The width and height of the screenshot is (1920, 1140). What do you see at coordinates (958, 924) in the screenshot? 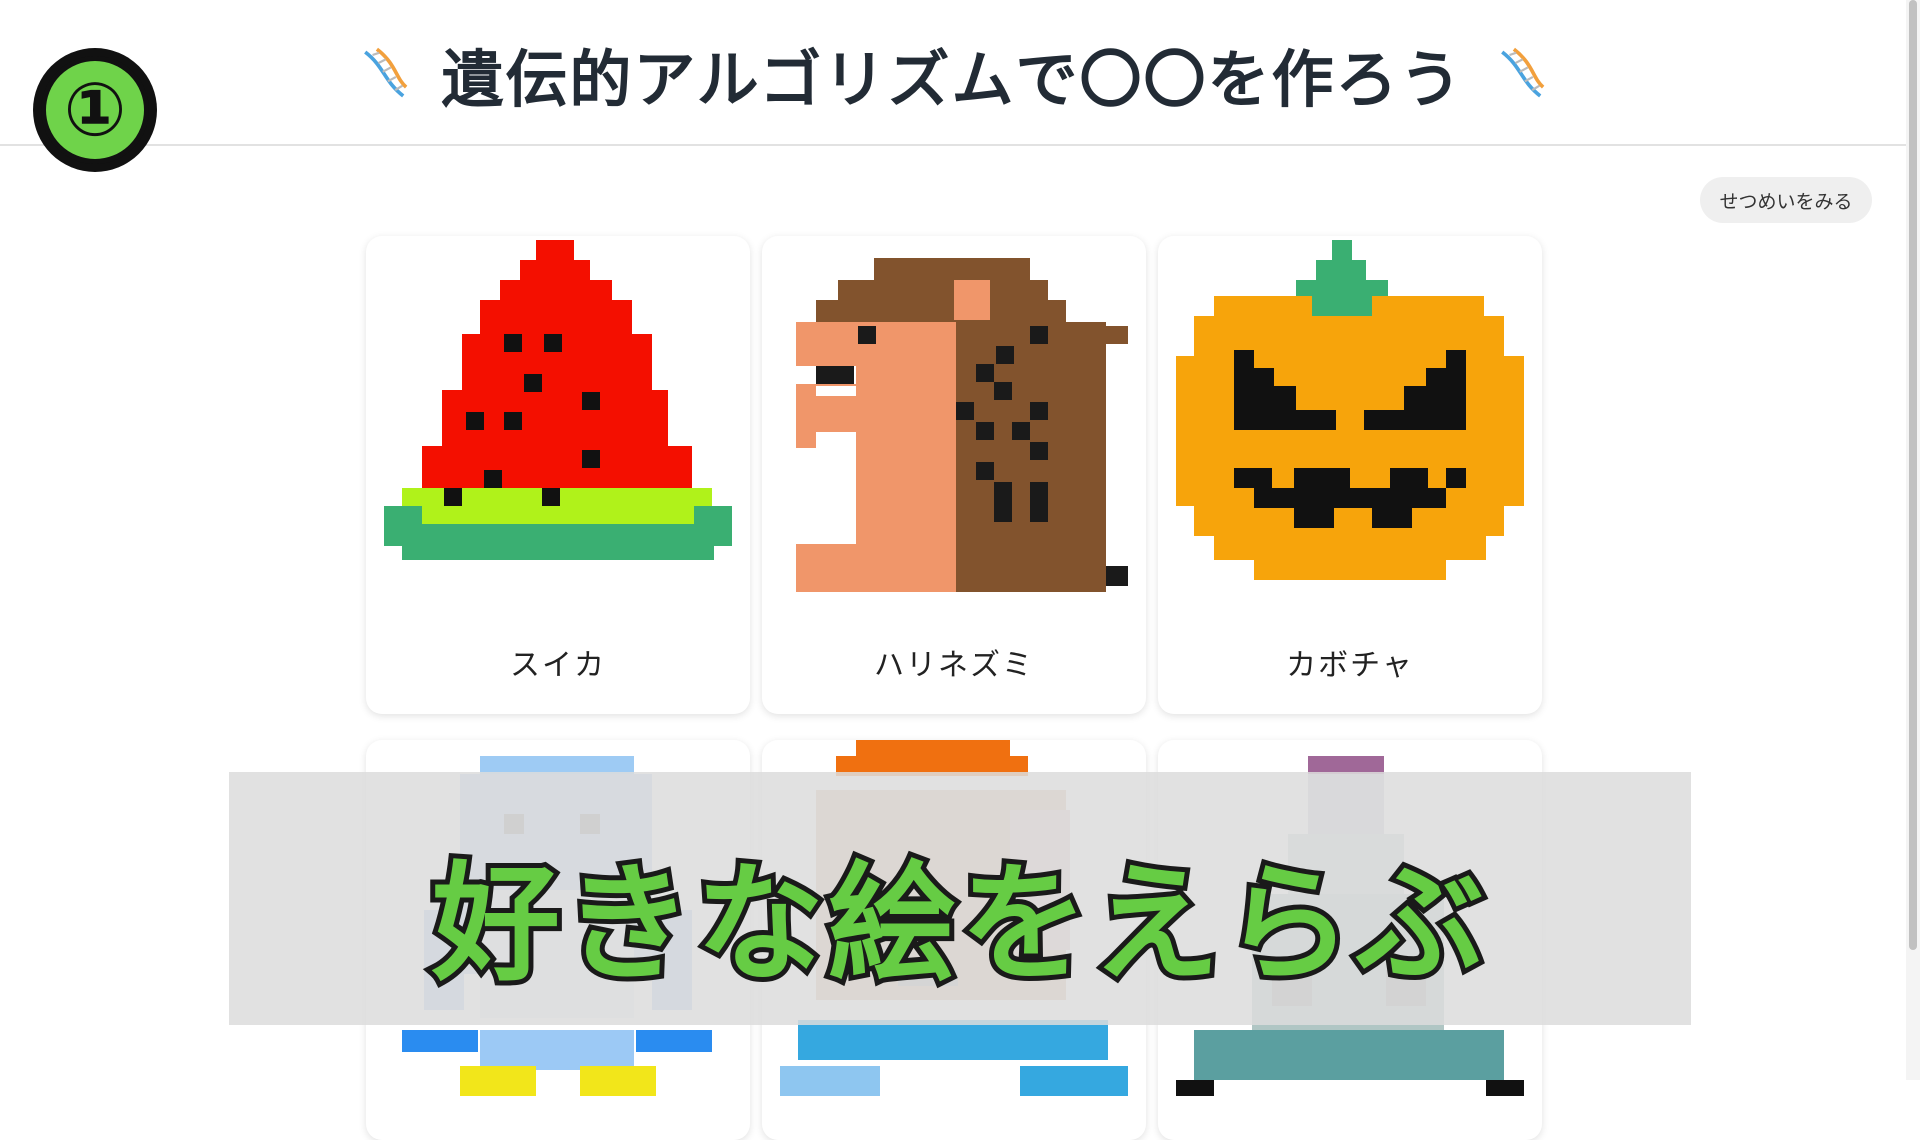
I see `caption-text: 好きな絵をえらぶ` at bounding box center [958, 924].